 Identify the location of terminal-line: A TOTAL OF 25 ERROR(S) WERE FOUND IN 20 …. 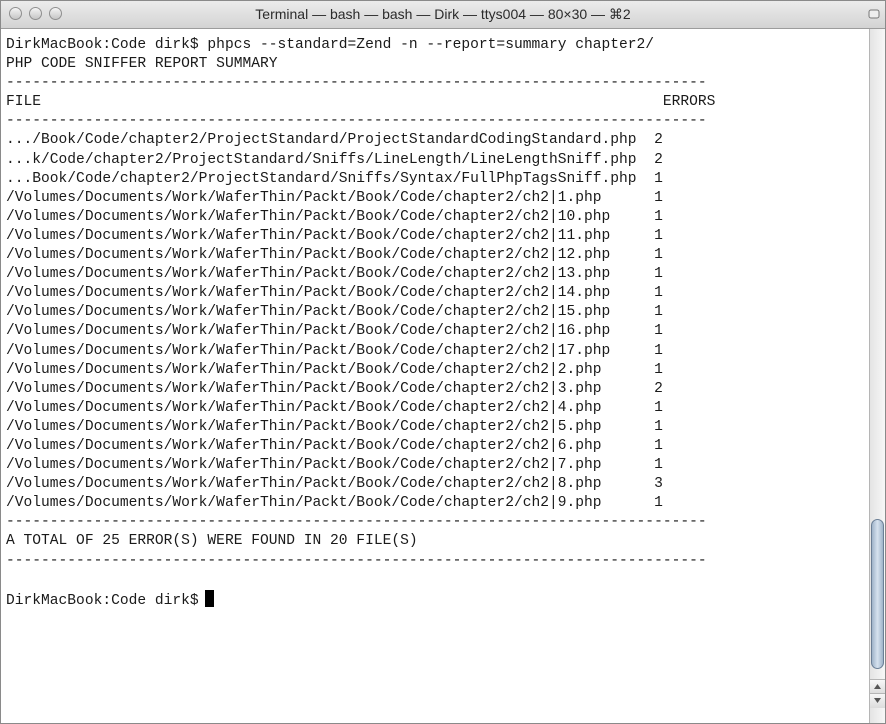
(212, 541).